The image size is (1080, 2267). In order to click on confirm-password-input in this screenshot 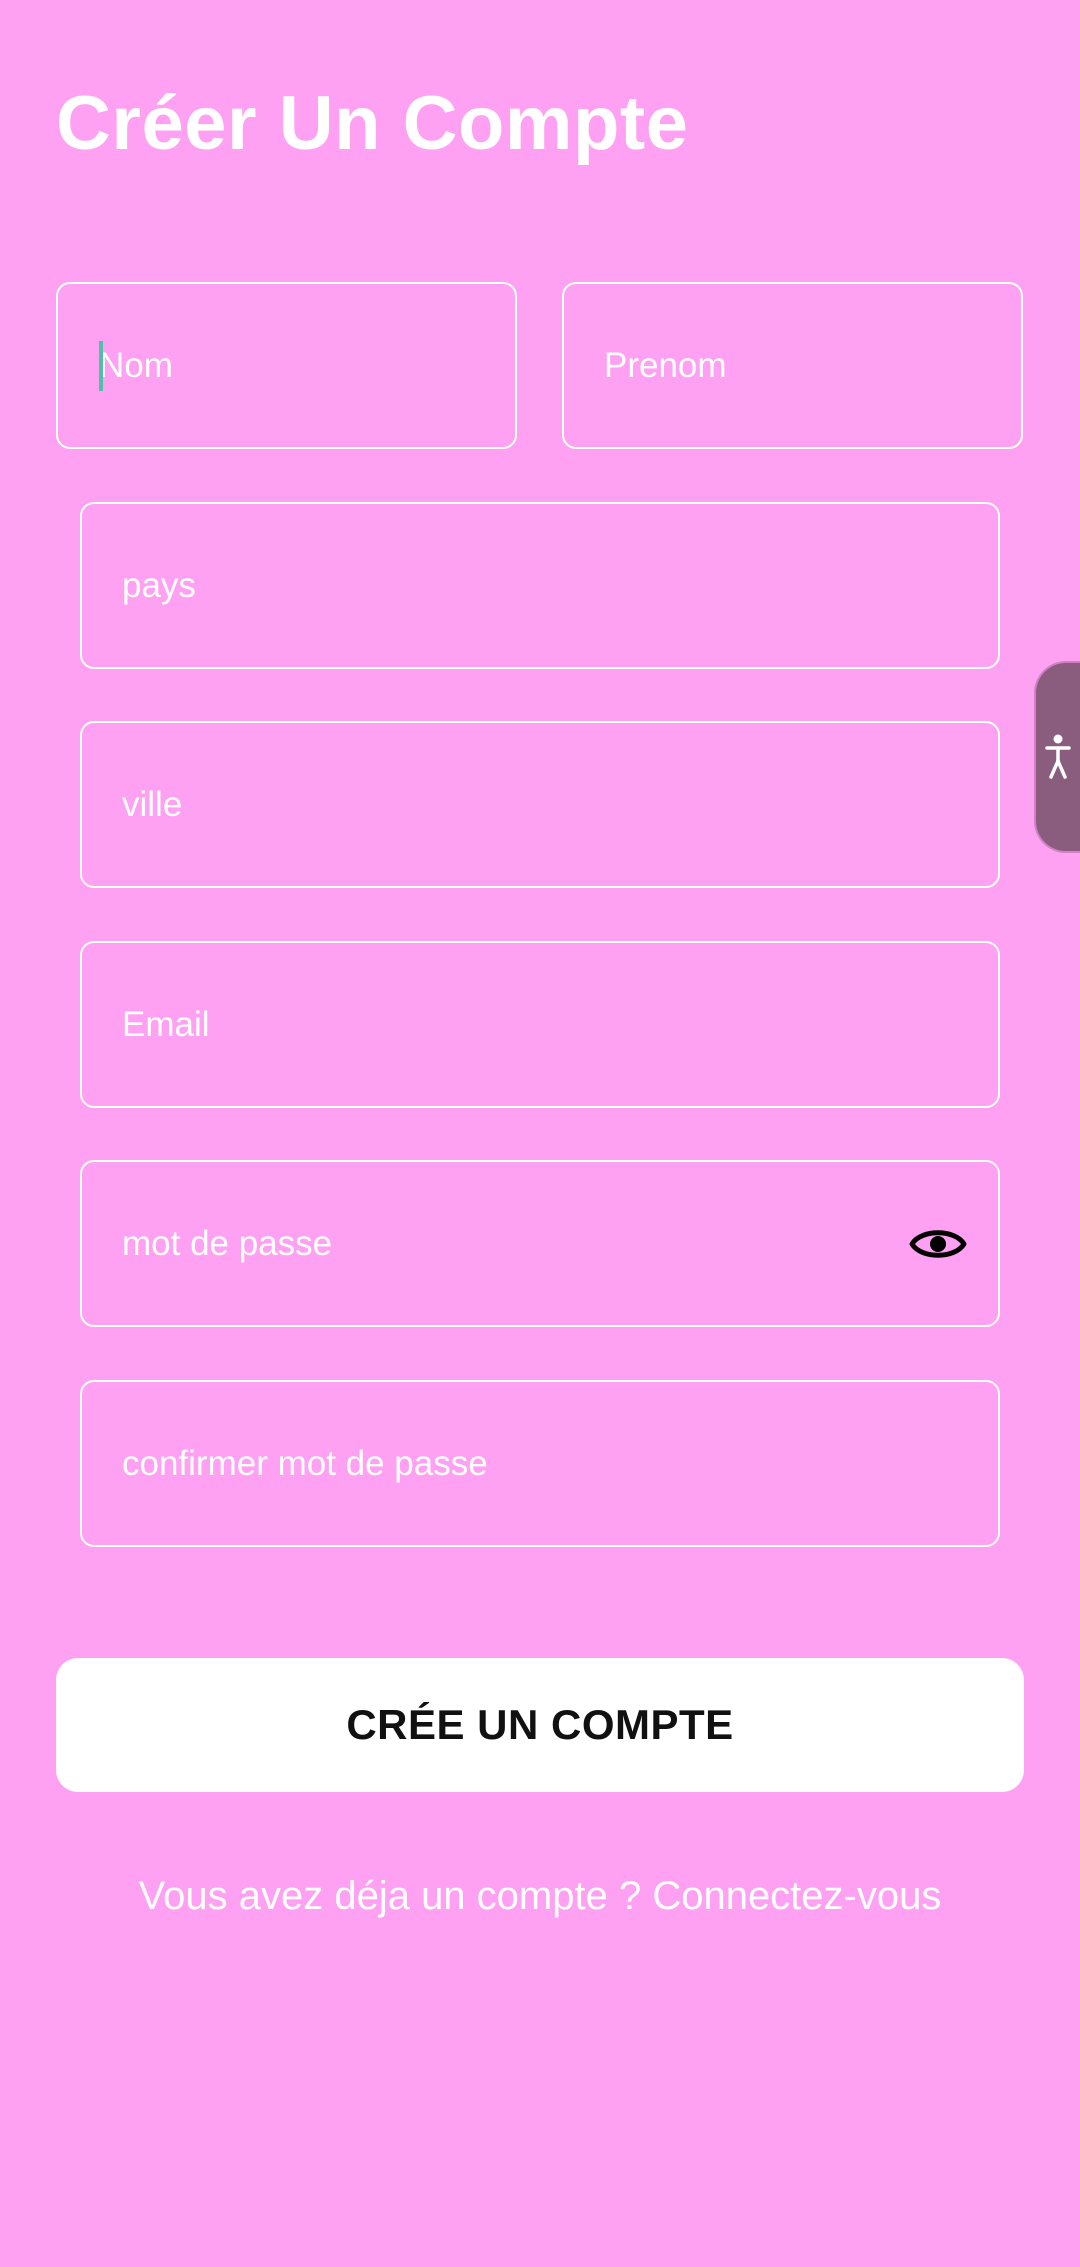, I will do `click(540, 1463)`.